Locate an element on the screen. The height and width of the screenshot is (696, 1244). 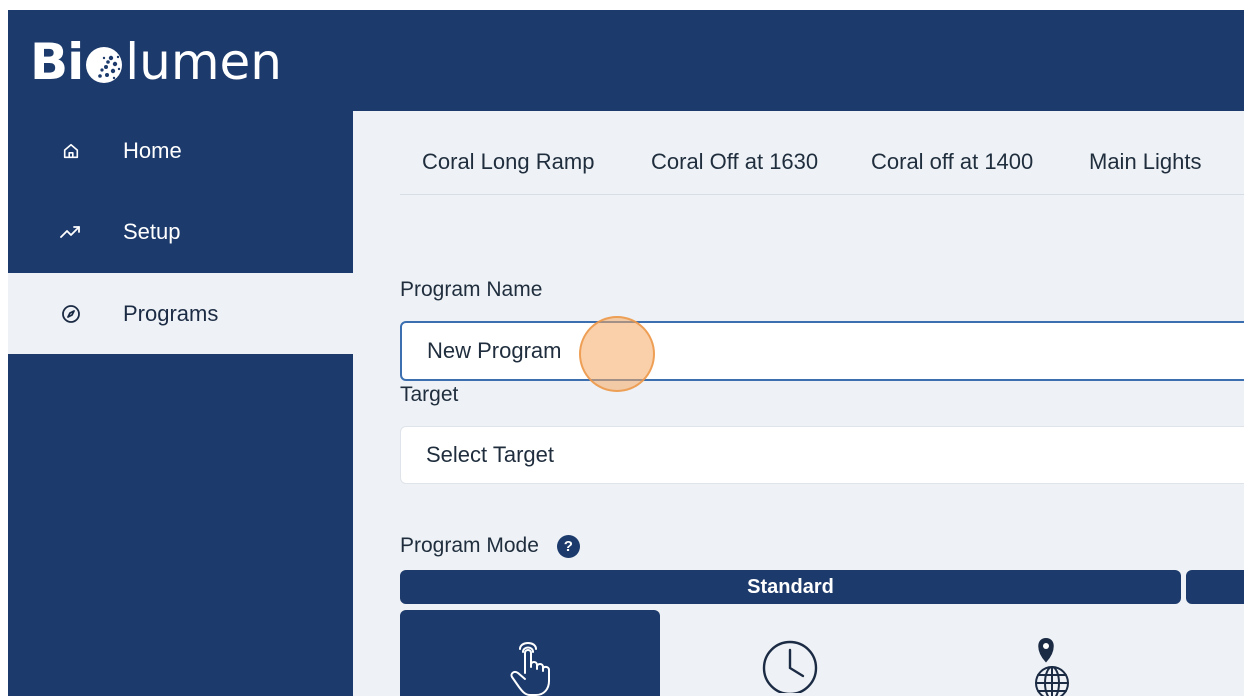
mode-option-manual is located at coordinates (530, 653).